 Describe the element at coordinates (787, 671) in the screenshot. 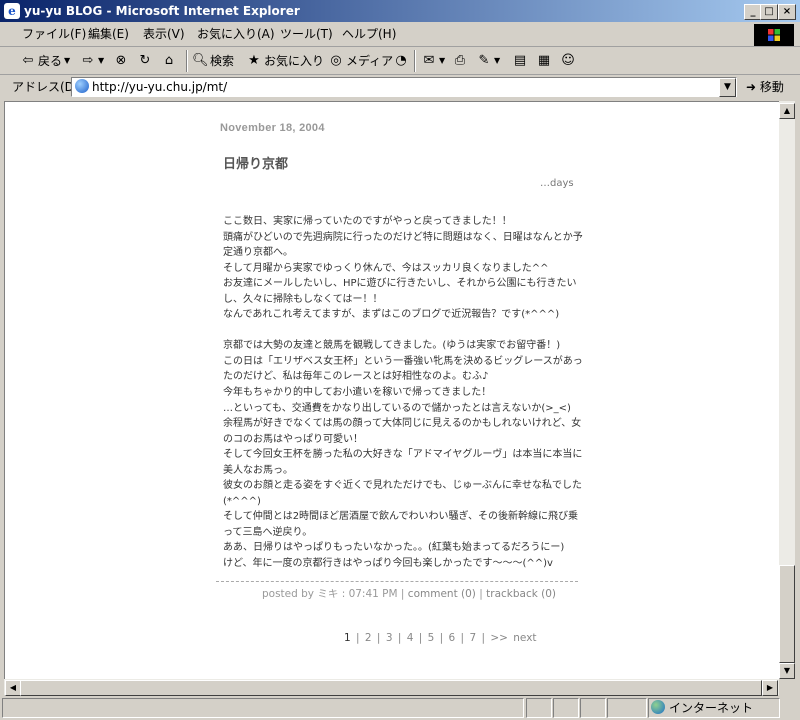

I see `scroll-down-button: ▼` at that location.